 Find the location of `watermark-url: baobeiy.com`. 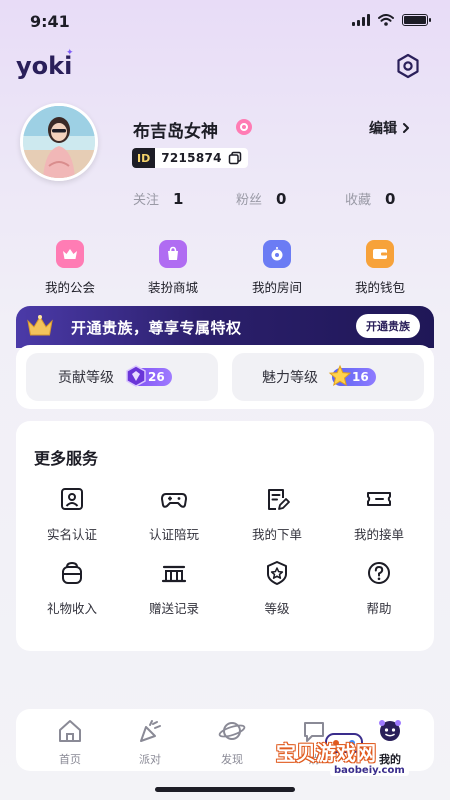

watermark-url: baobeiy.com is located at coordinates (369, 770).